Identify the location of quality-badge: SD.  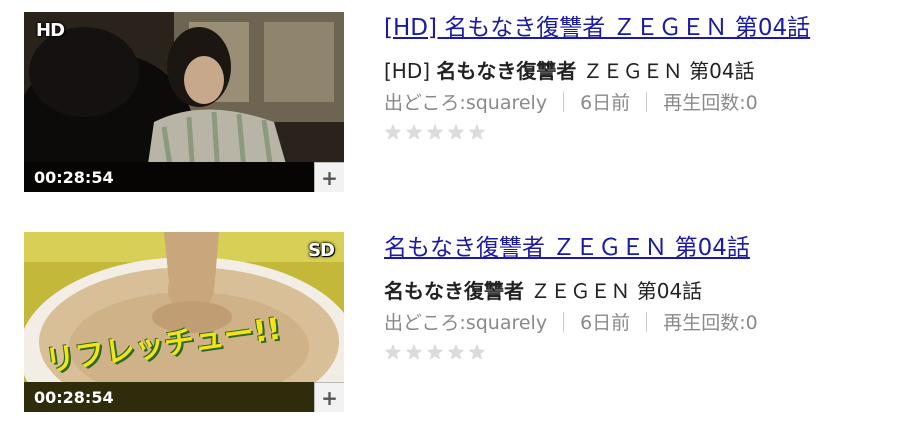
(321, 250).